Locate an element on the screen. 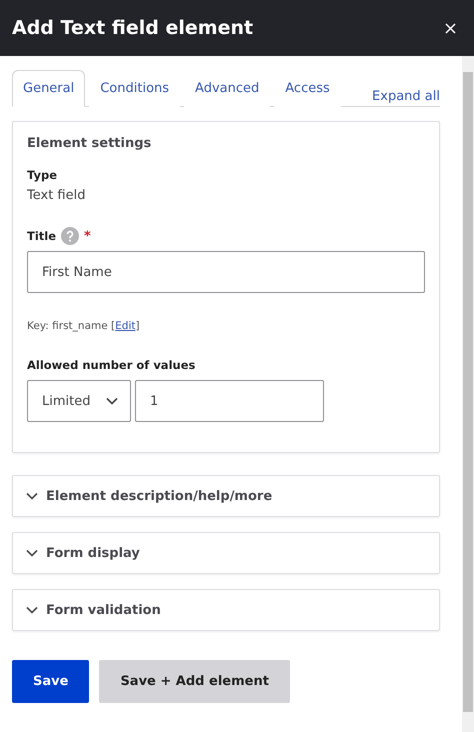 The height and width of the screenshot is (732, 474). section-heading: Element settings is located at coordinates (89, 143).